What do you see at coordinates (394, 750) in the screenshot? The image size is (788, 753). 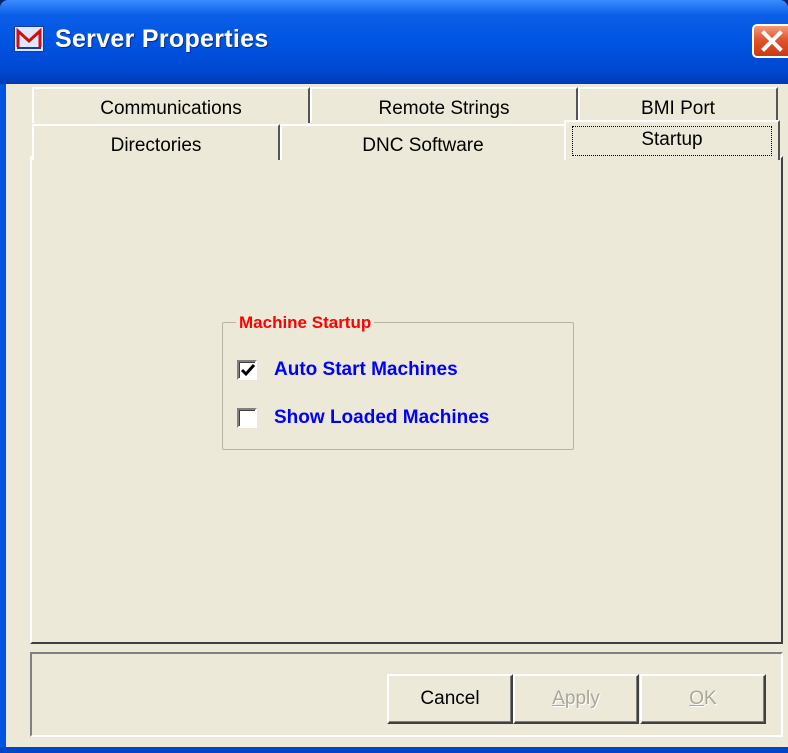 I see `window-frame-bottom` at bounding box center [394, 750].